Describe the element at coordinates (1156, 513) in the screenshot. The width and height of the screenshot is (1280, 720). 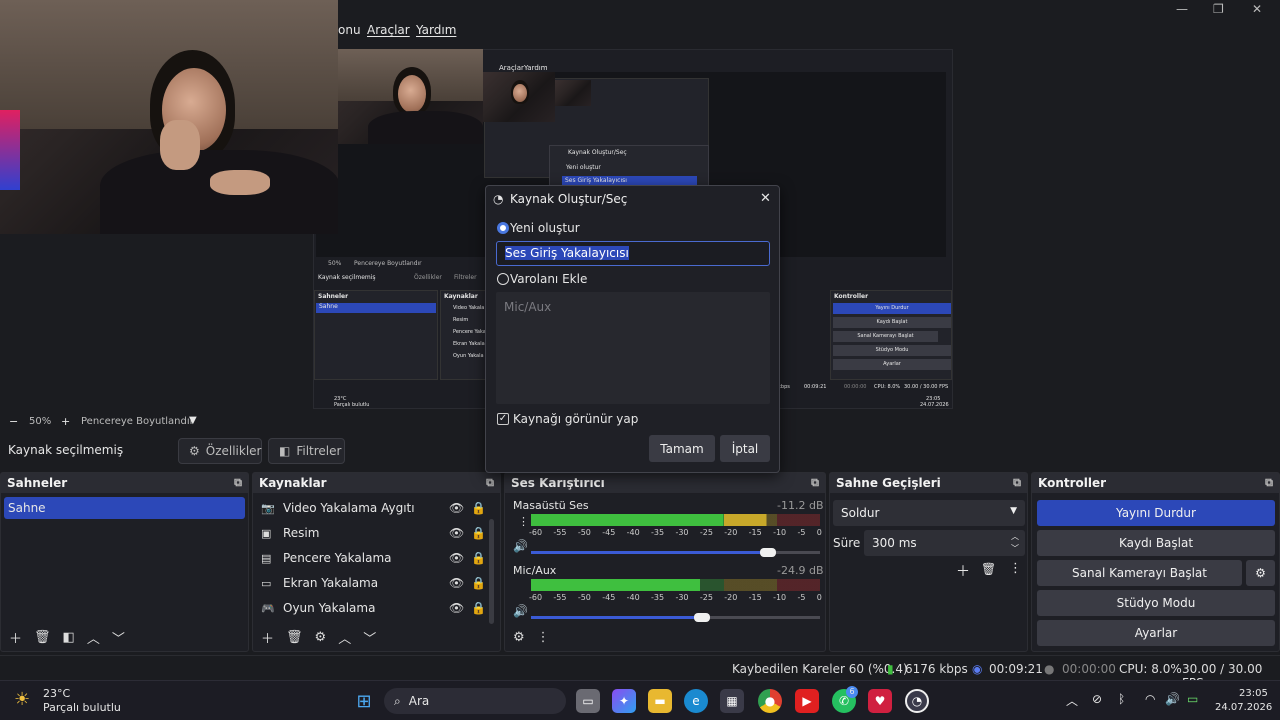
I see `stop-stream-button: Yayını Durdur` at that location.